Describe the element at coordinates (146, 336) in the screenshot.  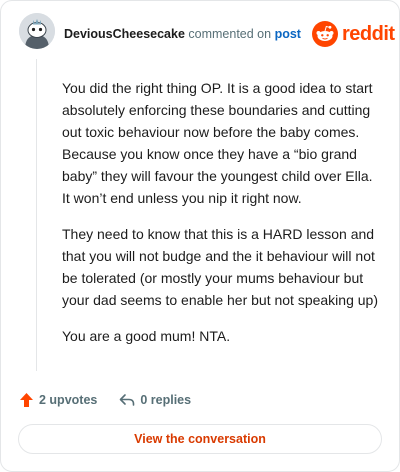
I see `comment-paragraph: You are a good mum! NTA.` at that location.